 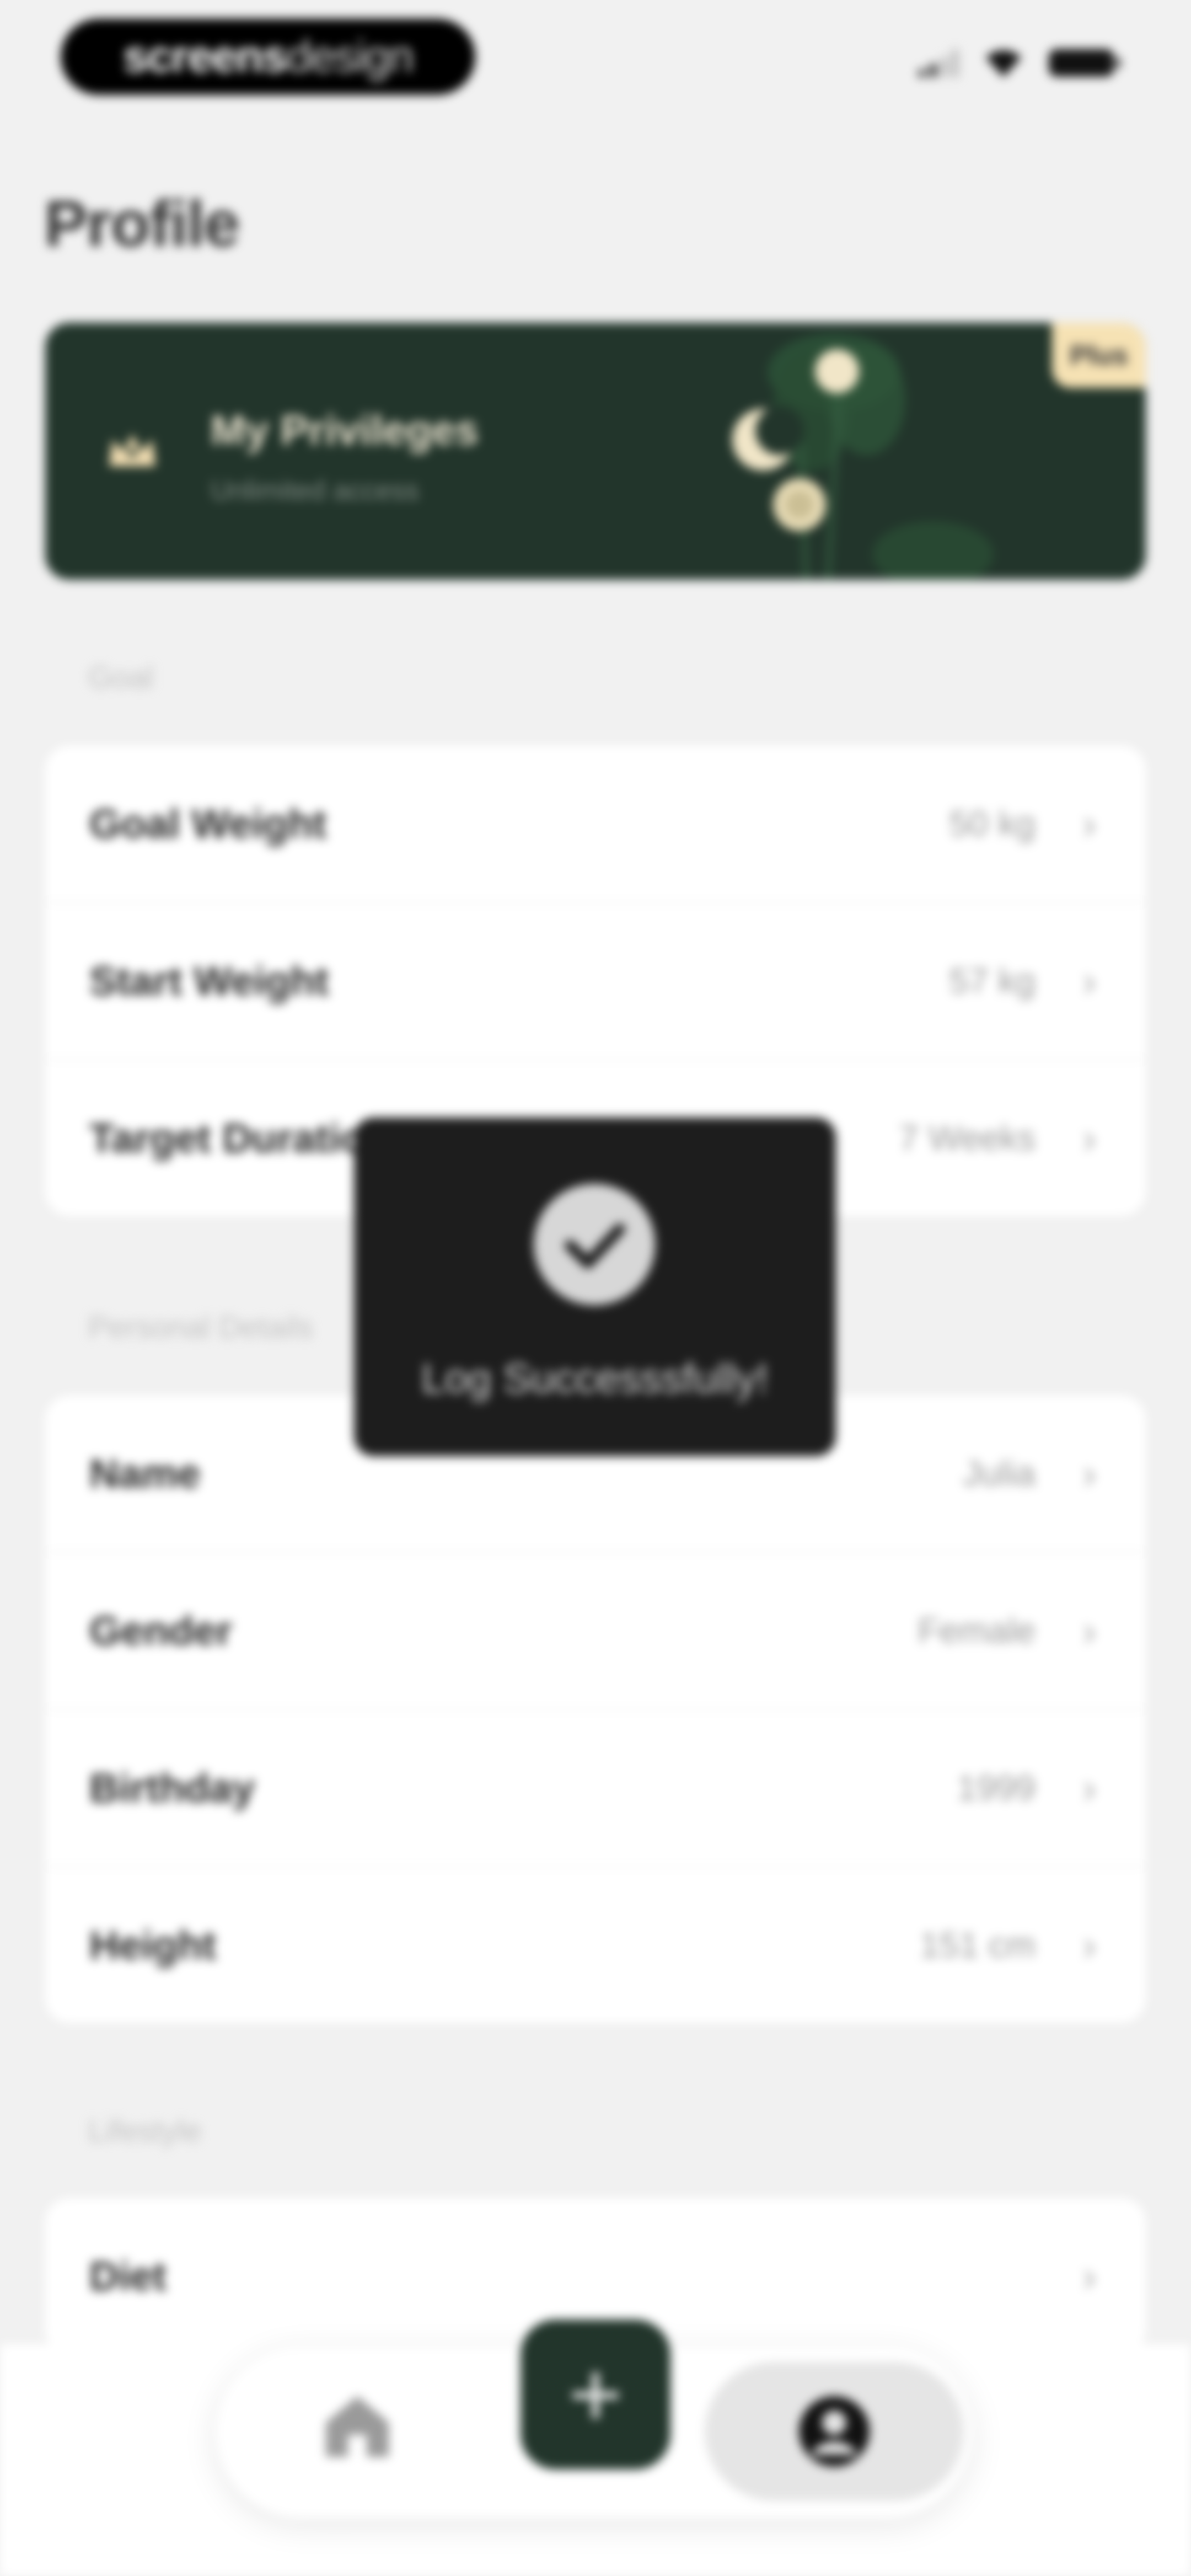 What do you see at coordinates (239, 1138) in the screenshot?
I see `row-label: Target Duration` at bounding box center [239, 1138].